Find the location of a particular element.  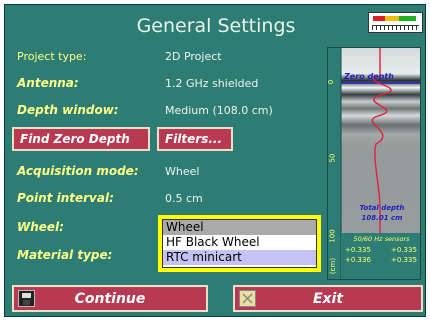

point-interval-value: 0.5 cm is located at coordinates (184, 198).